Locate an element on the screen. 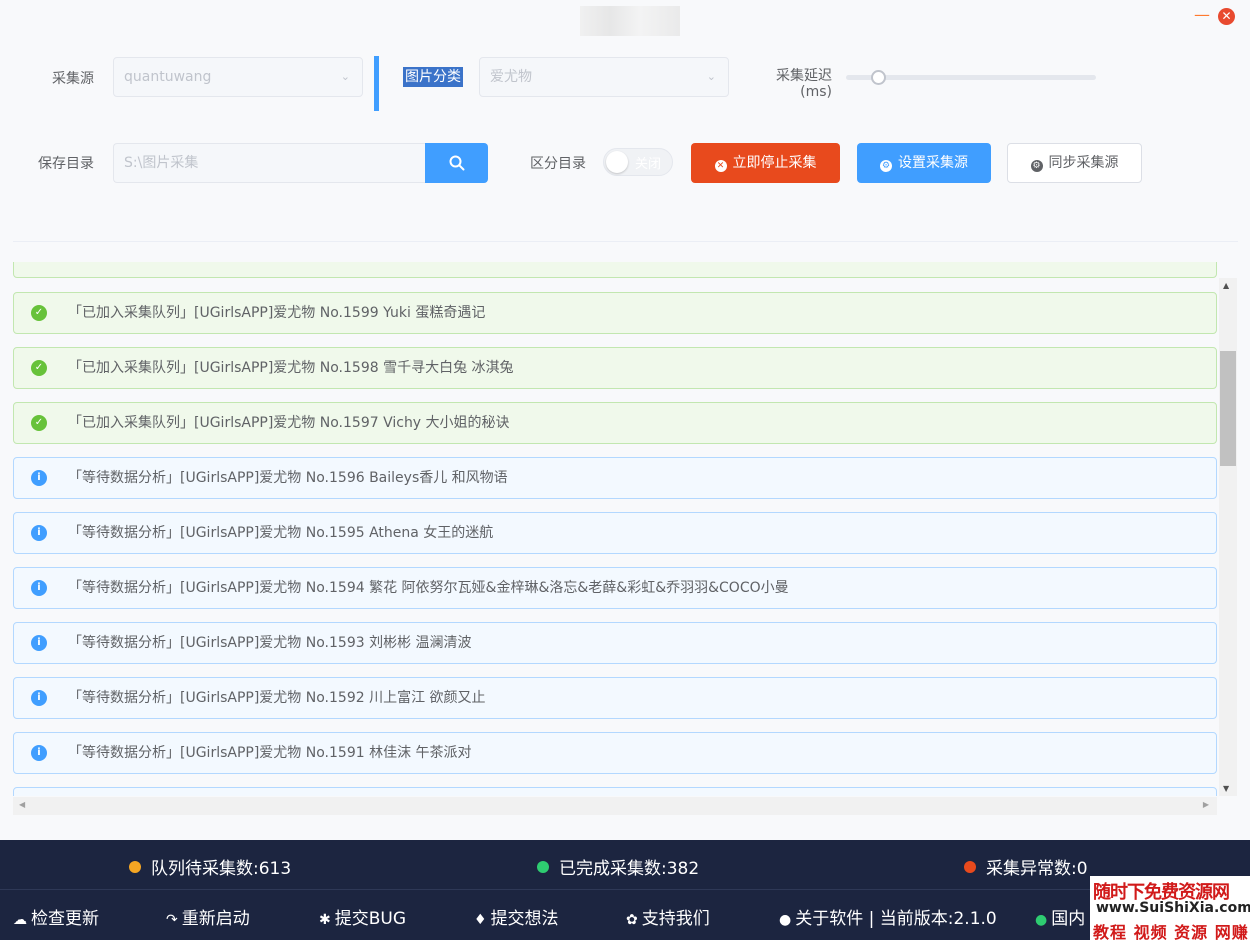 The height and width of the screenshot is (940, 1250). error-value: 0 is located at coordinates (1082, 869).